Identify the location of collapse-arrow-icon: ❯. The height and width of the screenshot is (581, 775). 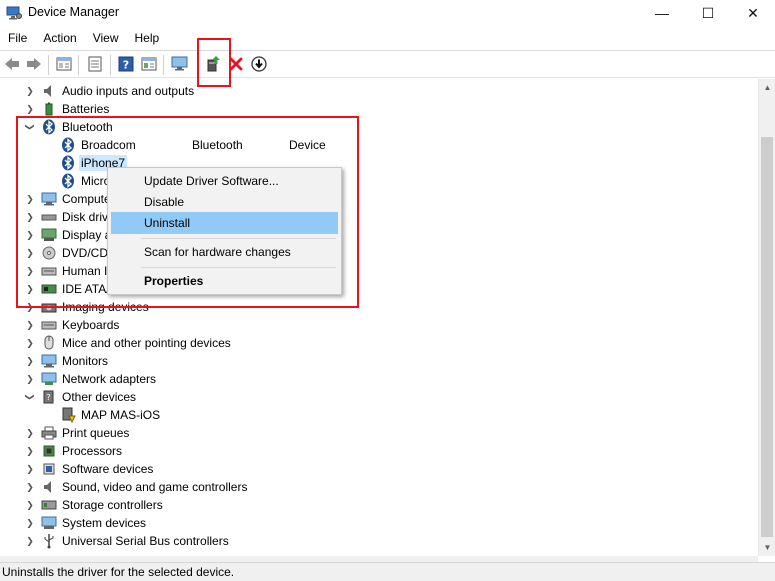
(30, 397).